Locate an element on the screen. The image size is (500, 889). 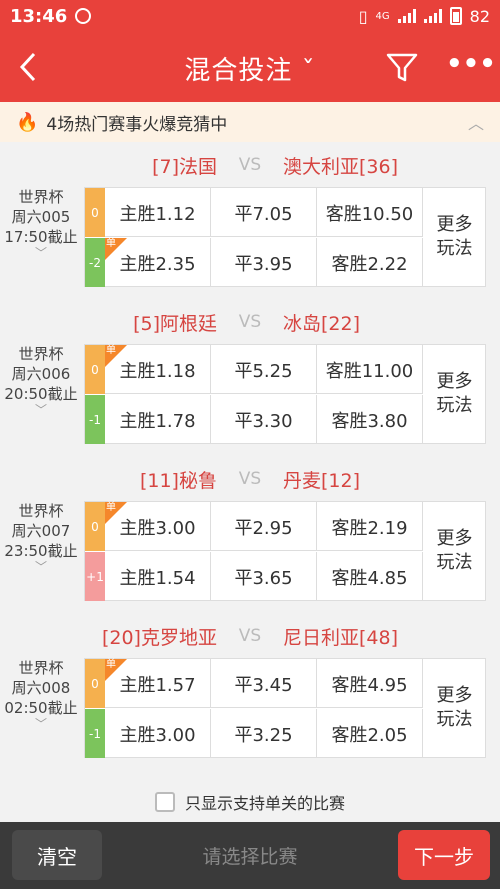
fire-icon: 🔥 is located at coordinates (27, 122).